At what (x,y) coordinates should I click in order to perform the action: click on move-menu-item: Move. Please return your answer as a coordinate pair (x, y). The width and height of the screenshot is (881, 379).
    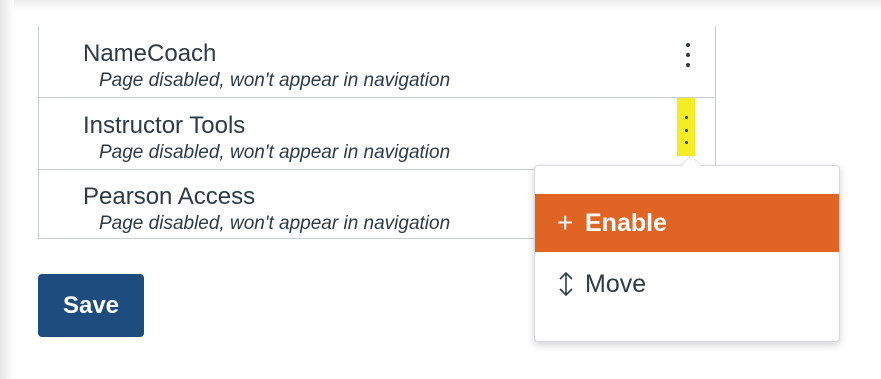
    Looking at the image, I should click on (687, 284).